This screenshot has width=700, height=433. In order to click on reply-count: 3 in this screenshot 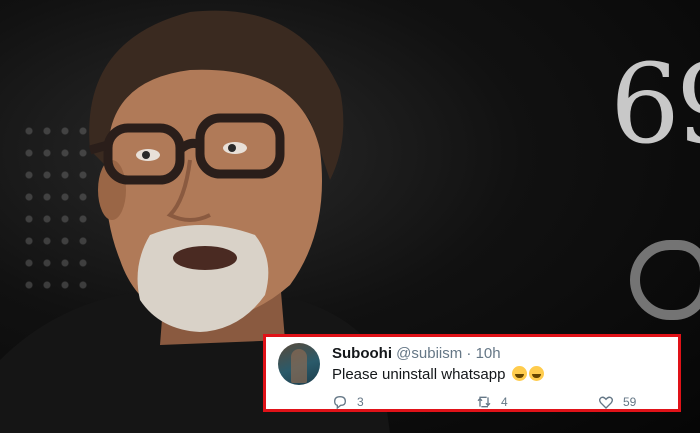, I will do `click(360, 402)`.